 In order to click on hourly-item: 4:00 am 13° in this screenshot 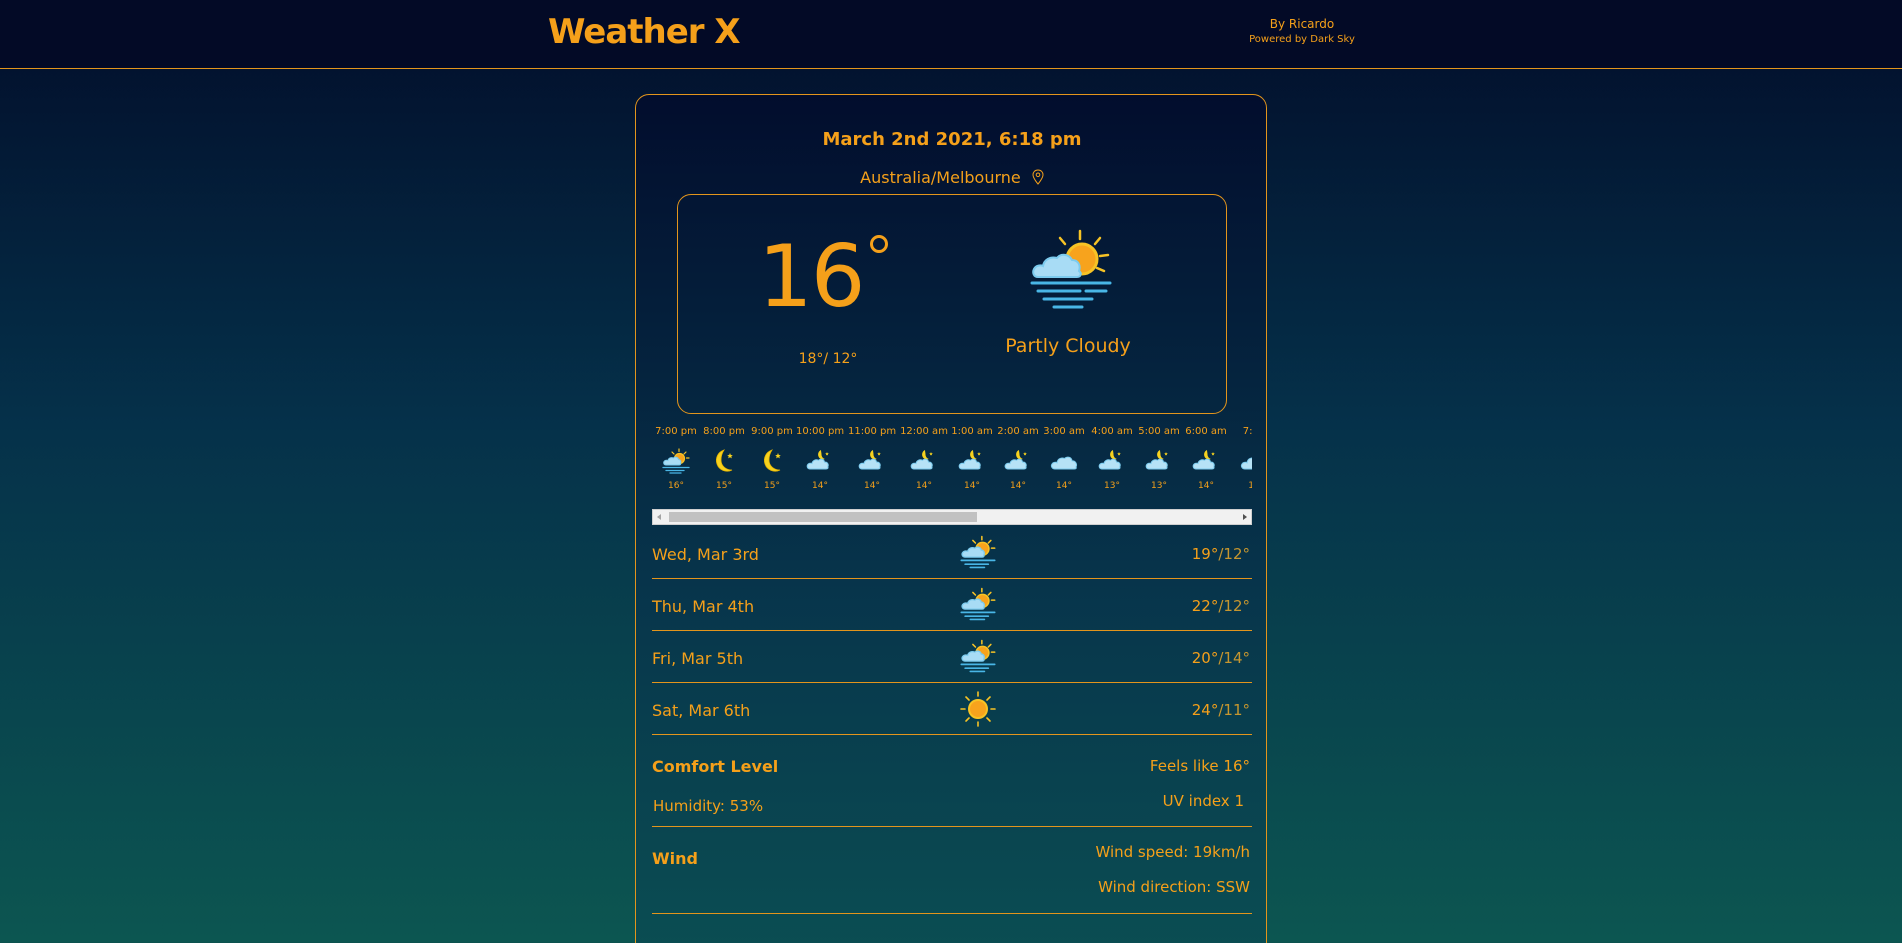, I will do `click(1112, 458)`.